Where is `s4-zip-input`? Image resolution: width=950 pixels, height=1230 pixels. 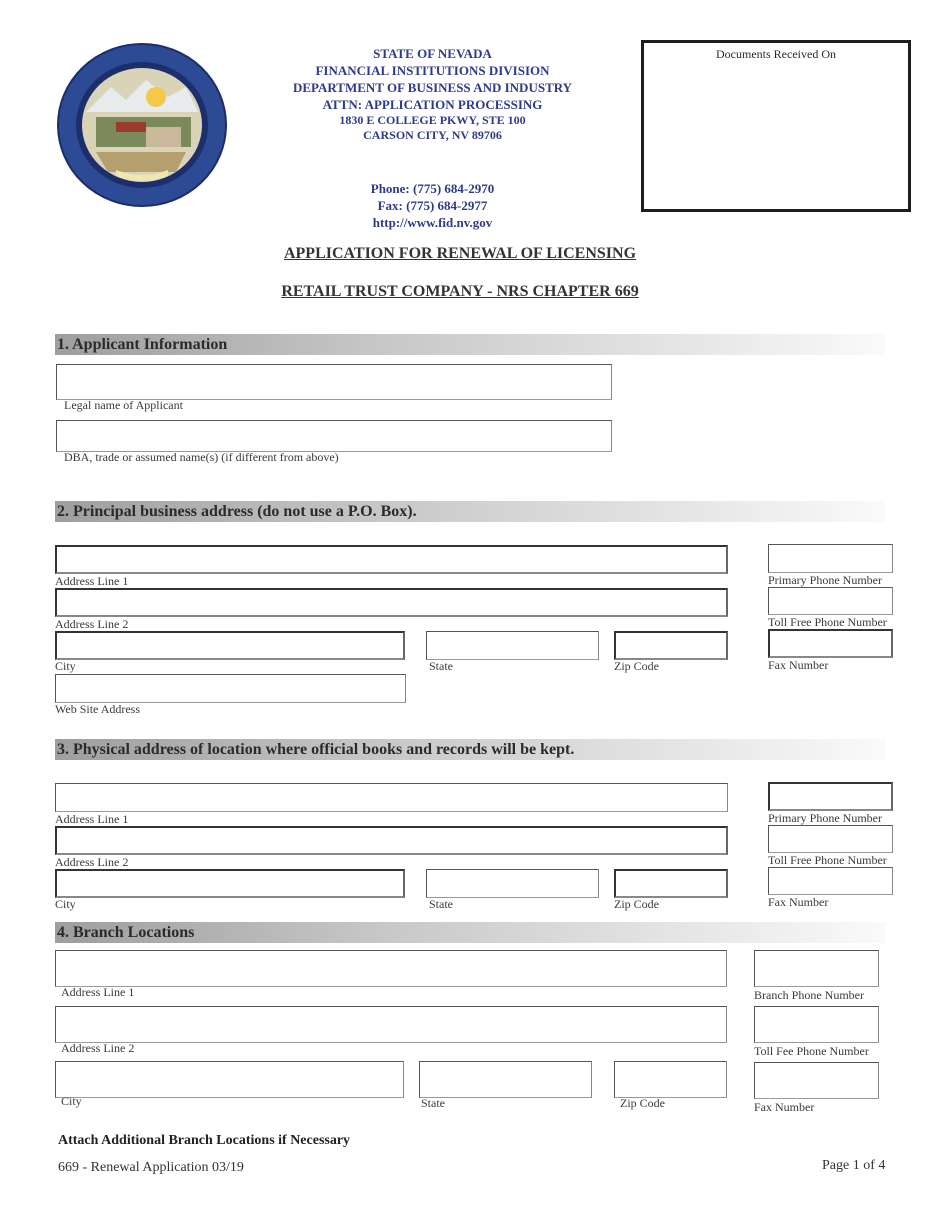 s4-zip-input is located at coordinates (670, 1079).